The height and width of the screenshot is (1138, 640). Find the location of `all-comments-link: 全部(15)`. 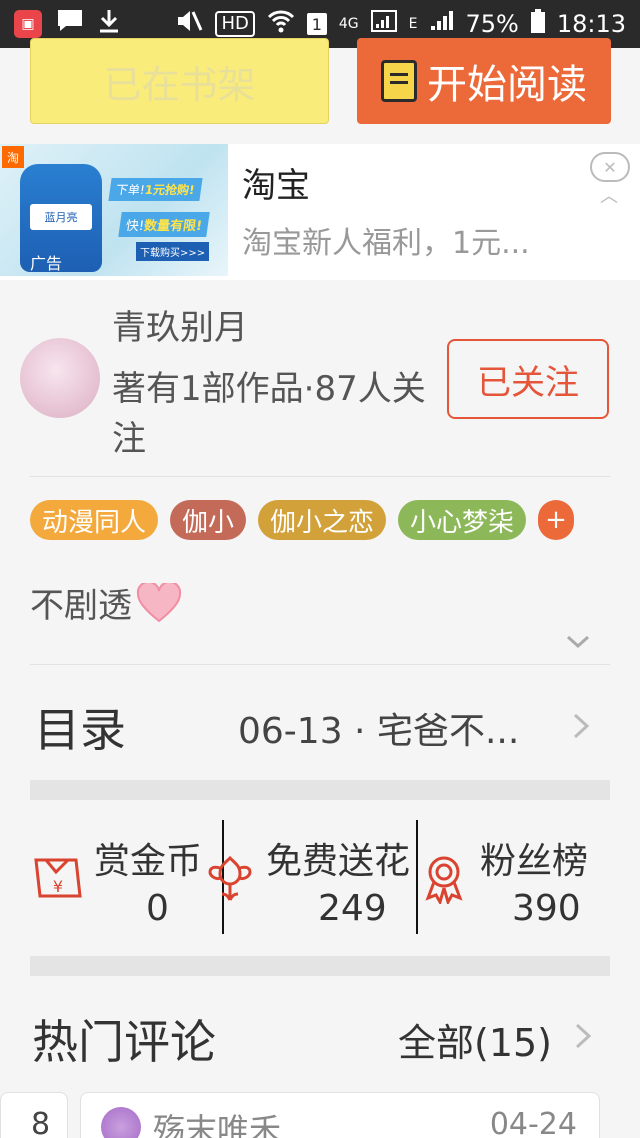

all-comments-link: 全部(15) is located at coordinates (475, 1039).